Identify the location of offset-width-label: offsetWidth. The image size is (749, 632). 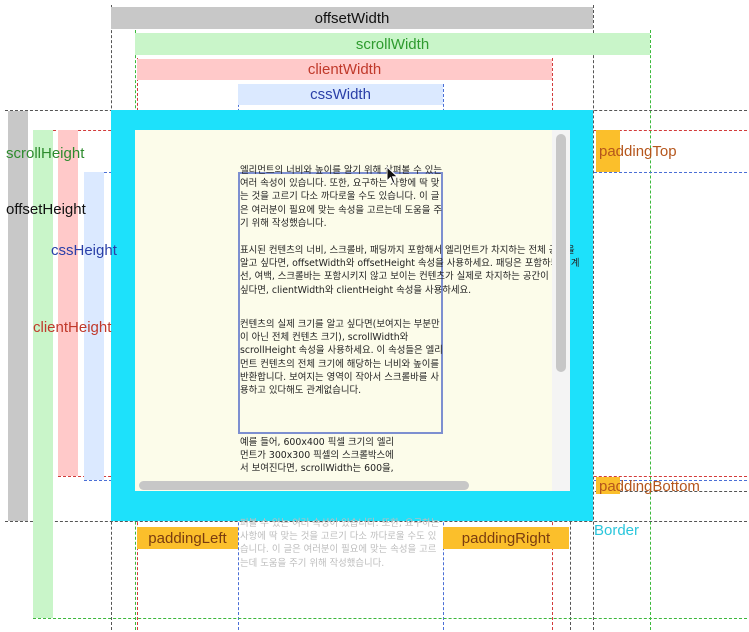
(352, 18).